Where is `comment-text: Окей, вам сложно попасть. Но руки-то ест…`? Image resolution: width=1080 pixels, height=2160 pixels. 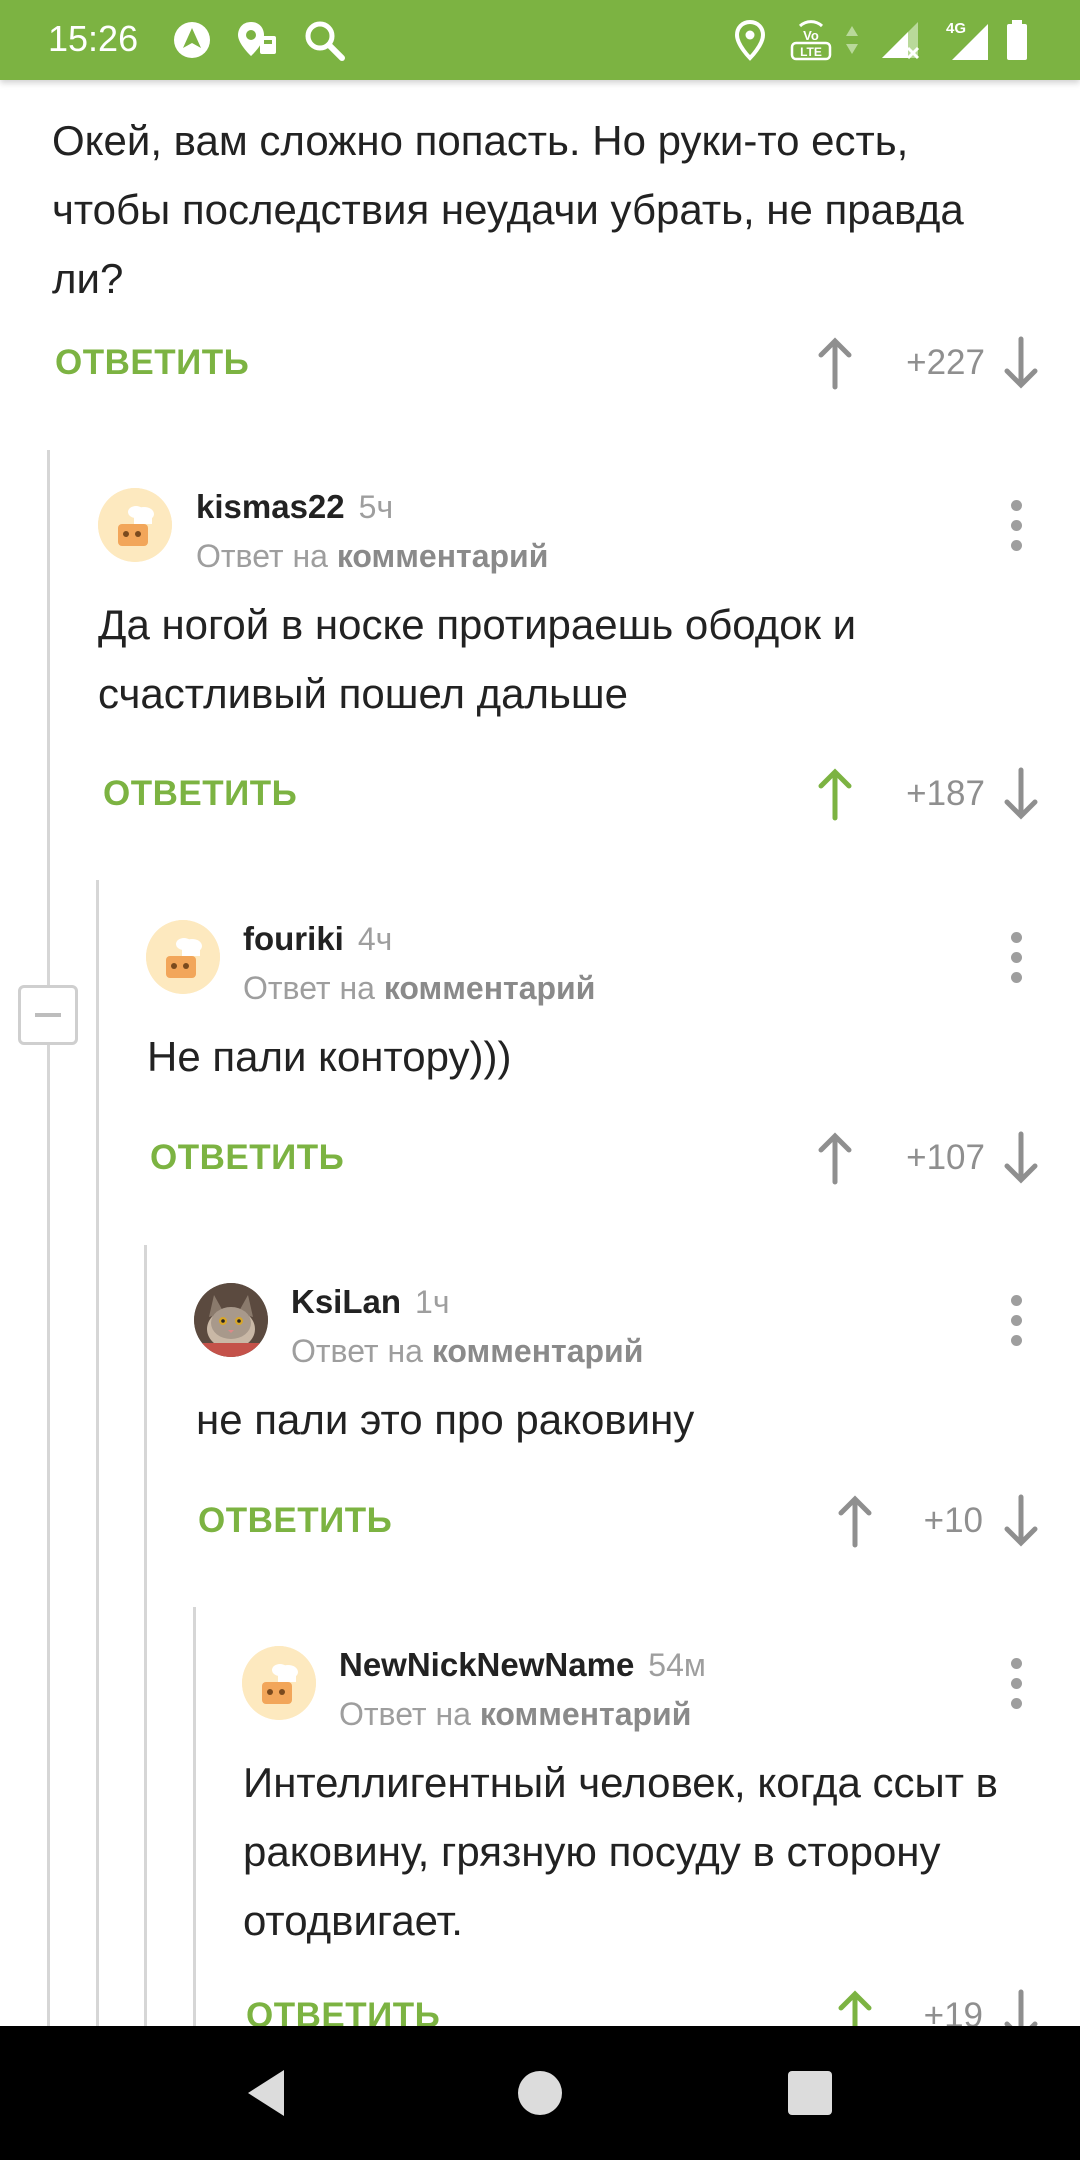
comment-text: Окей, вам сложно попасть. Но руки-то ест… is located at coordinates (508, 209).